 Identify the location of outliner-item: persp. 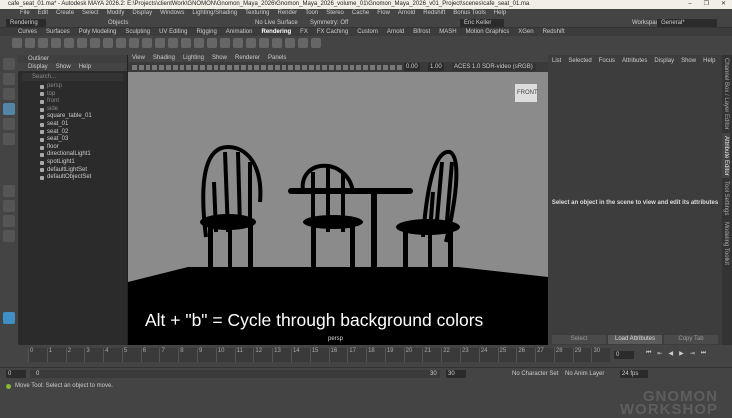
(72, 87).